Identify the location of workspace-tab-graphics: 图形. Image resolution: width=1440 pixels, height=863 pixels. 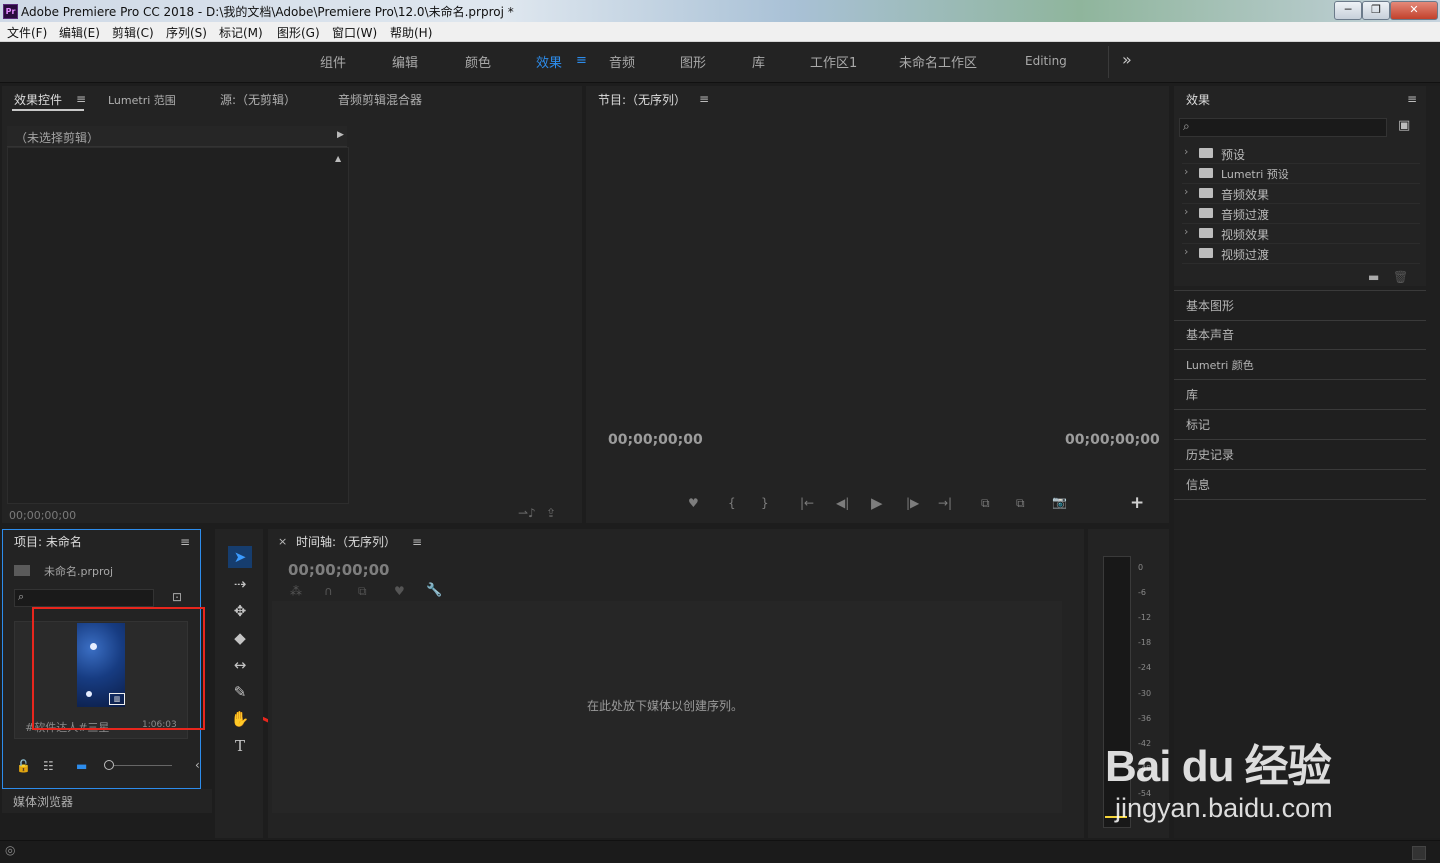
(693, 61).